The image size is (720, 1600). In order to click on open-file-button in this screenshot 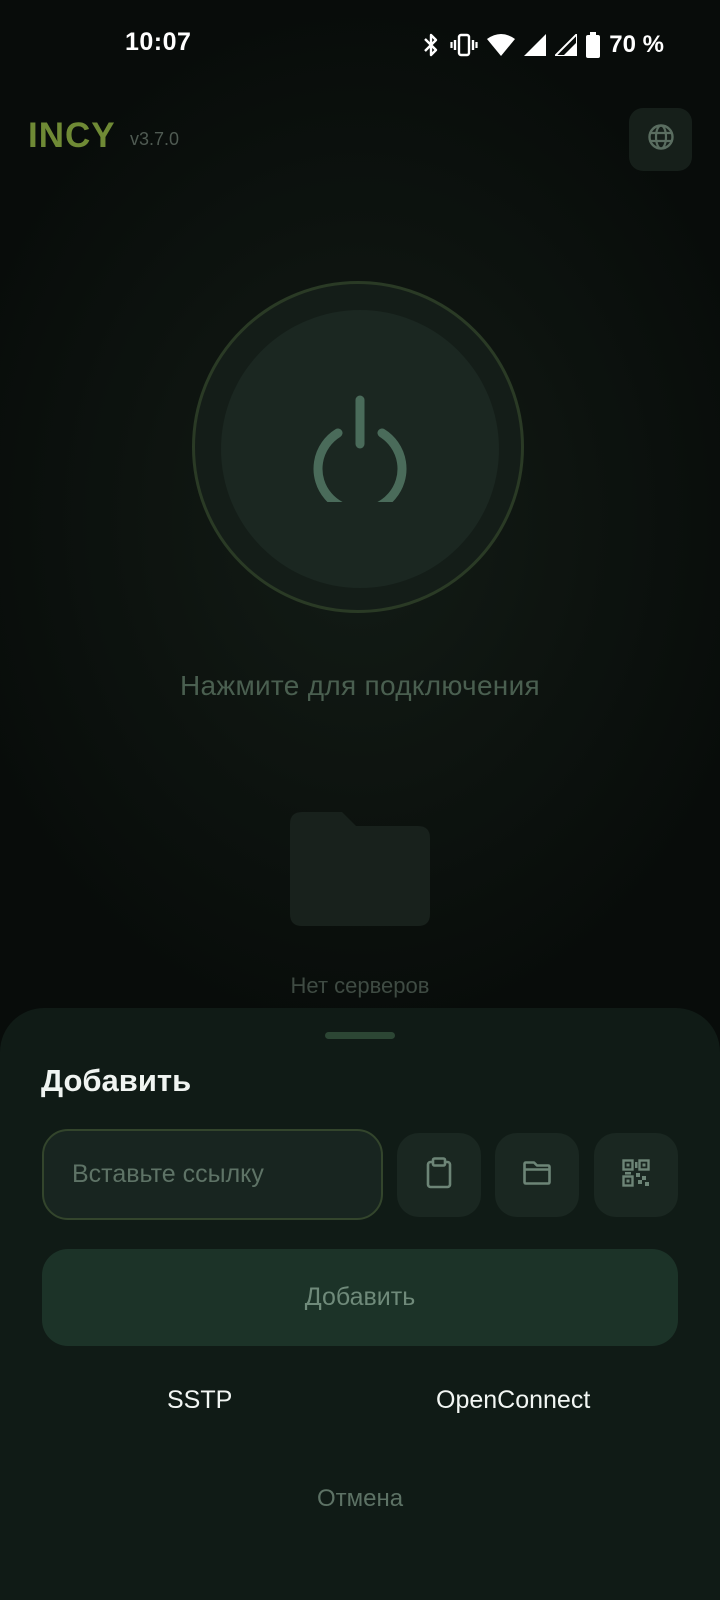, I will do `click(537, 1175)`.